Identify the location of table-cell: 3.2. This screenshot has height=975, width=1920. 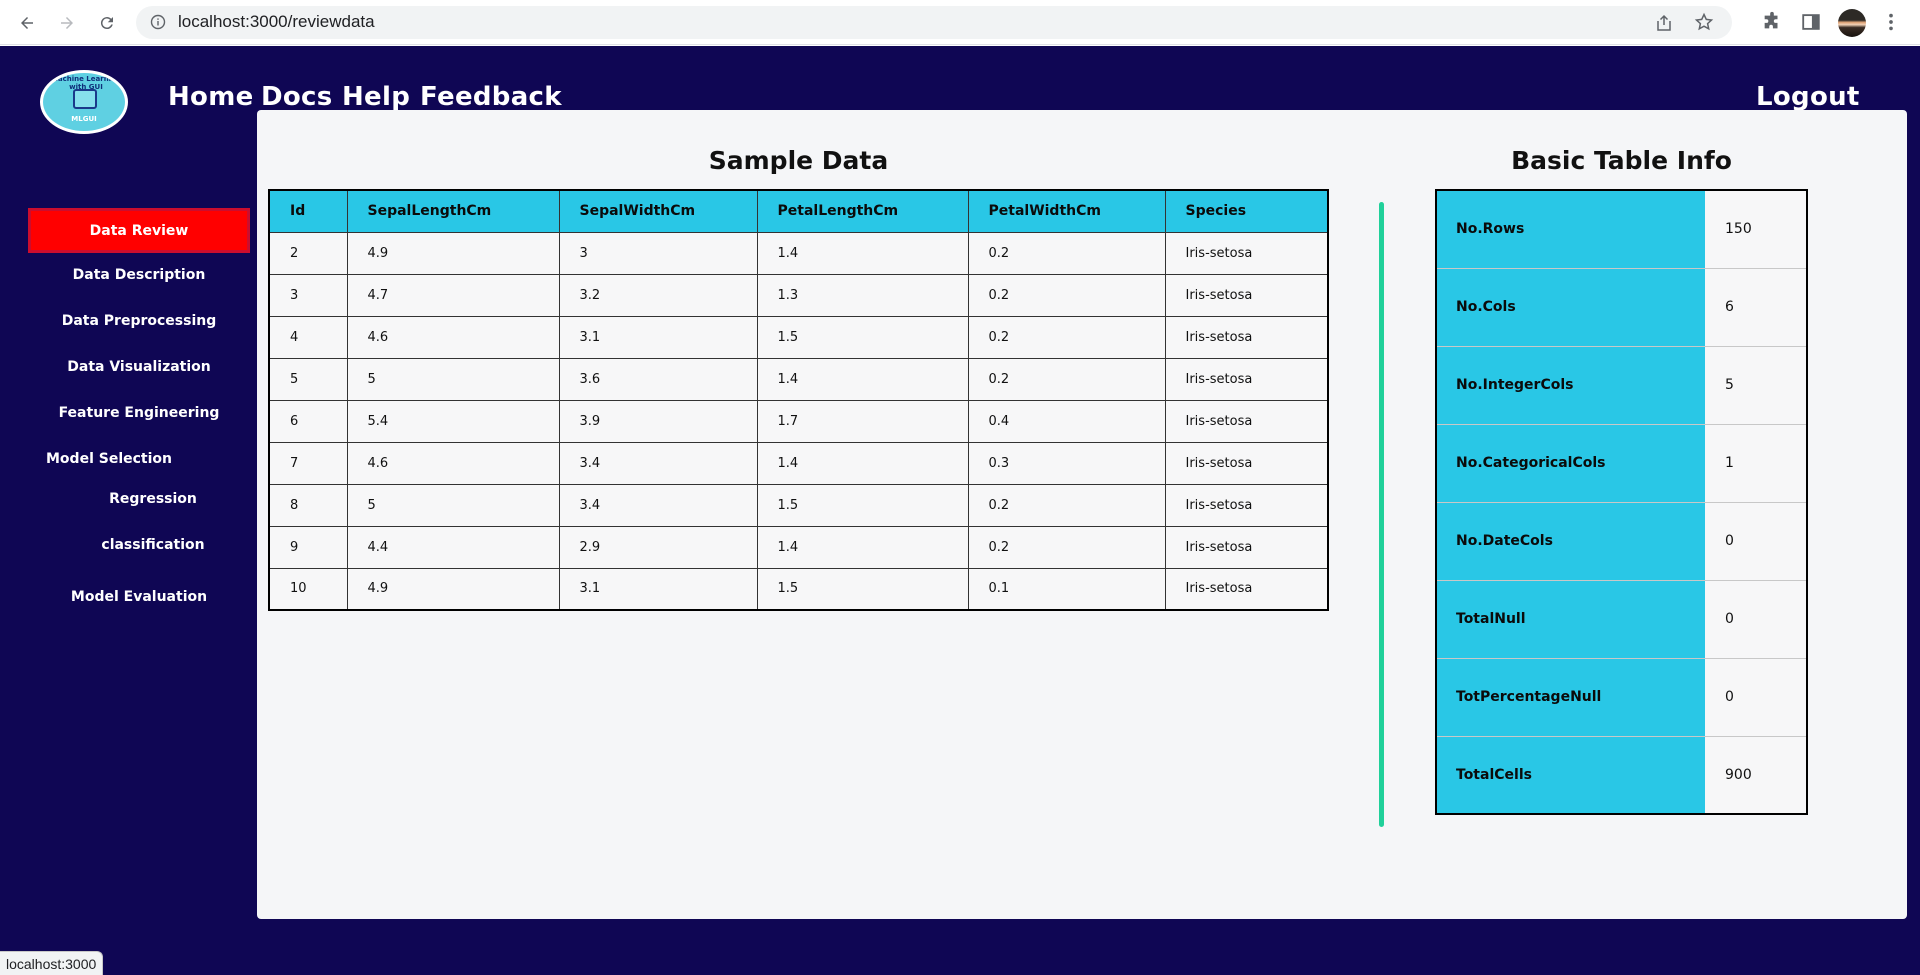
(658, 295).